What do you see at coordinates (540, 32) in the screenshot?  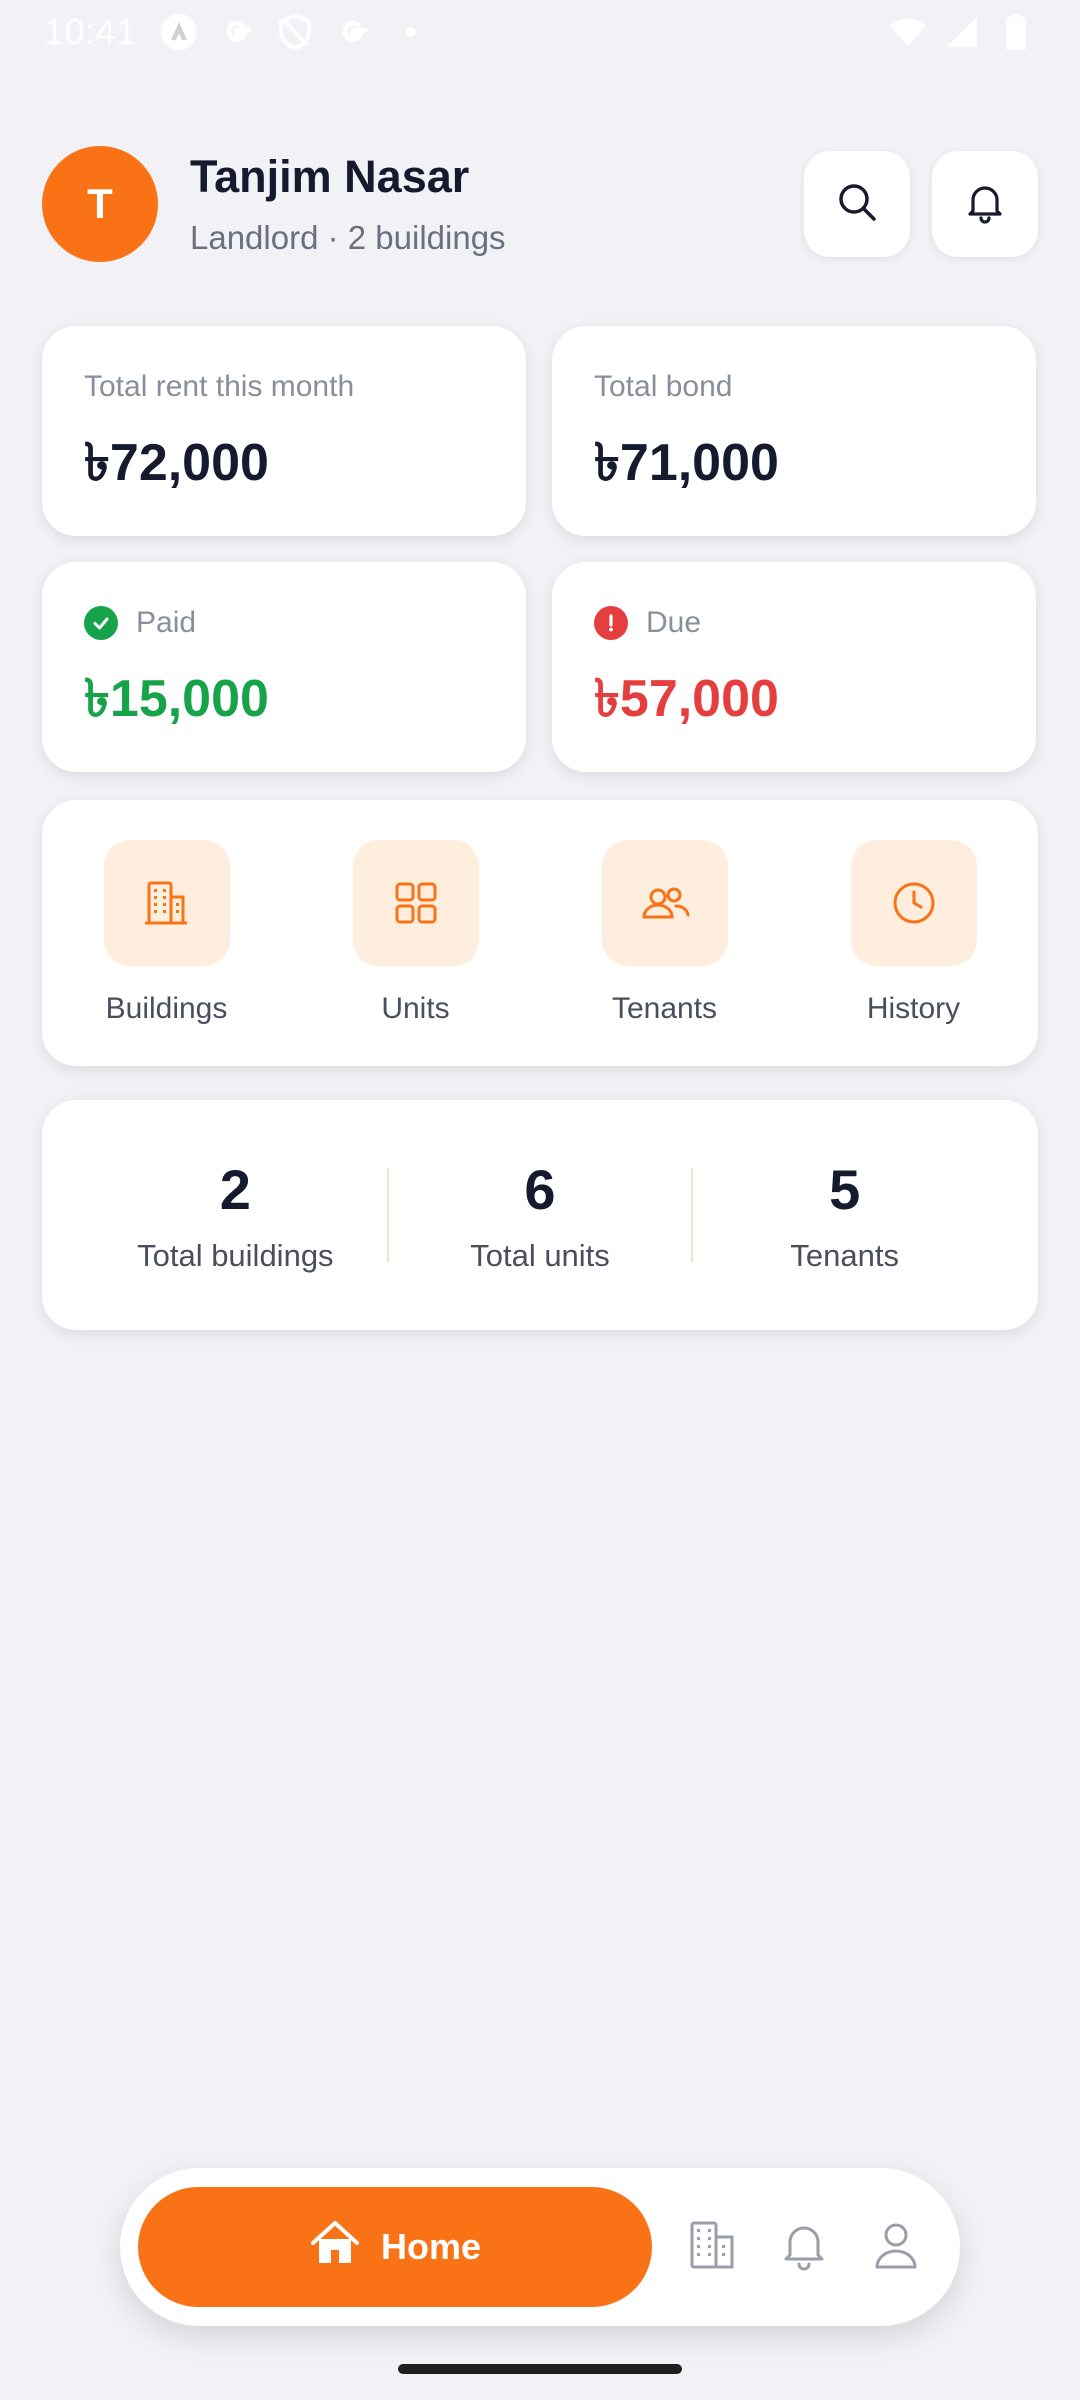 I see `status-bar: 10:41` at bounding box center [540, 32].